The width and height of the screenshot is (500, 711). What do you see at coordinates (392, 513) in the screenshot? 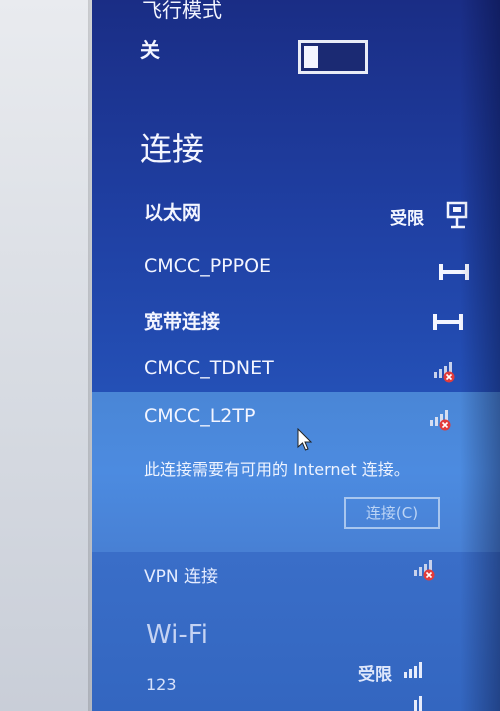
I see `connect-button: 连接(C)` at bounding box center [392, 513].